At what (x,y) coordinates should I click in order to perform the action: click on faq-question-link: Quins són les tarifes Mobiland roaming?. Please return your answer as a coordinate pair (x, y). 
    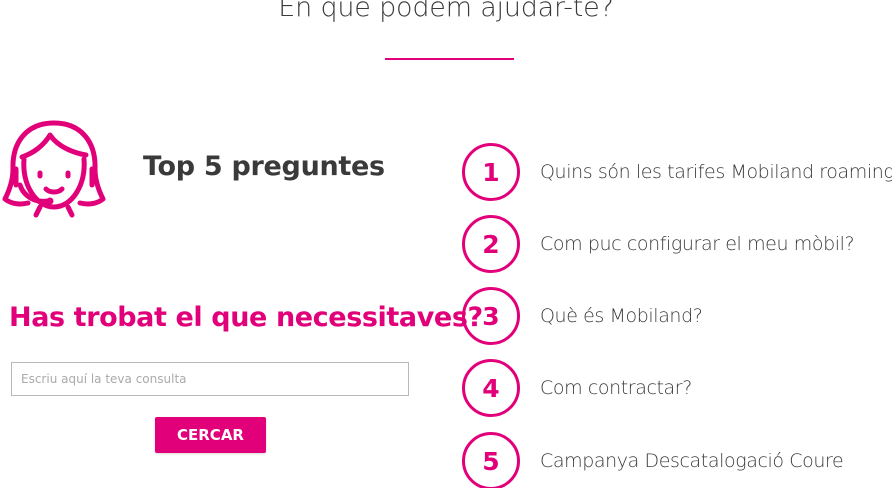
    Looking at the image, I should click on (716, 172).